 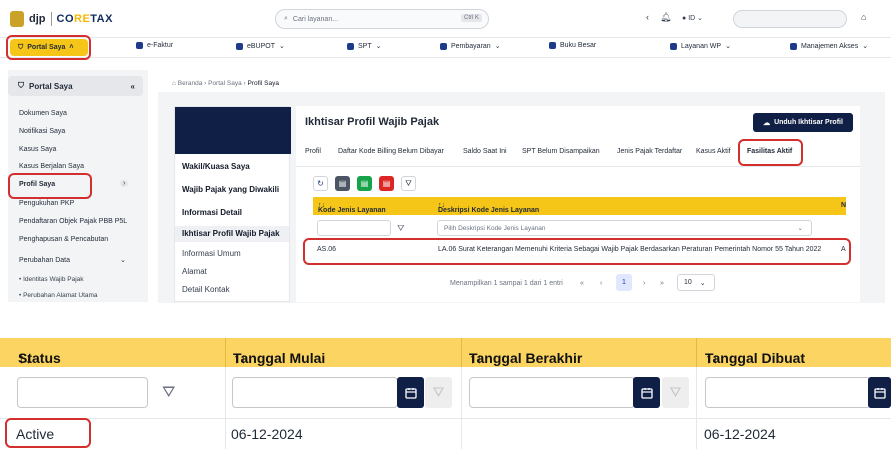 I want to click on sidebar-item-penghapusan: Penghapusan & Pencabutan, so click(x=63, y=239).